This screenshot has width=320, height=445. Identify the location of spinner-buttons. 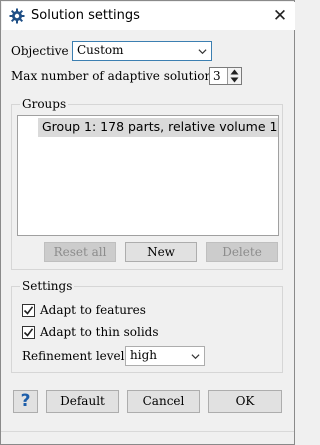
(234, 76).